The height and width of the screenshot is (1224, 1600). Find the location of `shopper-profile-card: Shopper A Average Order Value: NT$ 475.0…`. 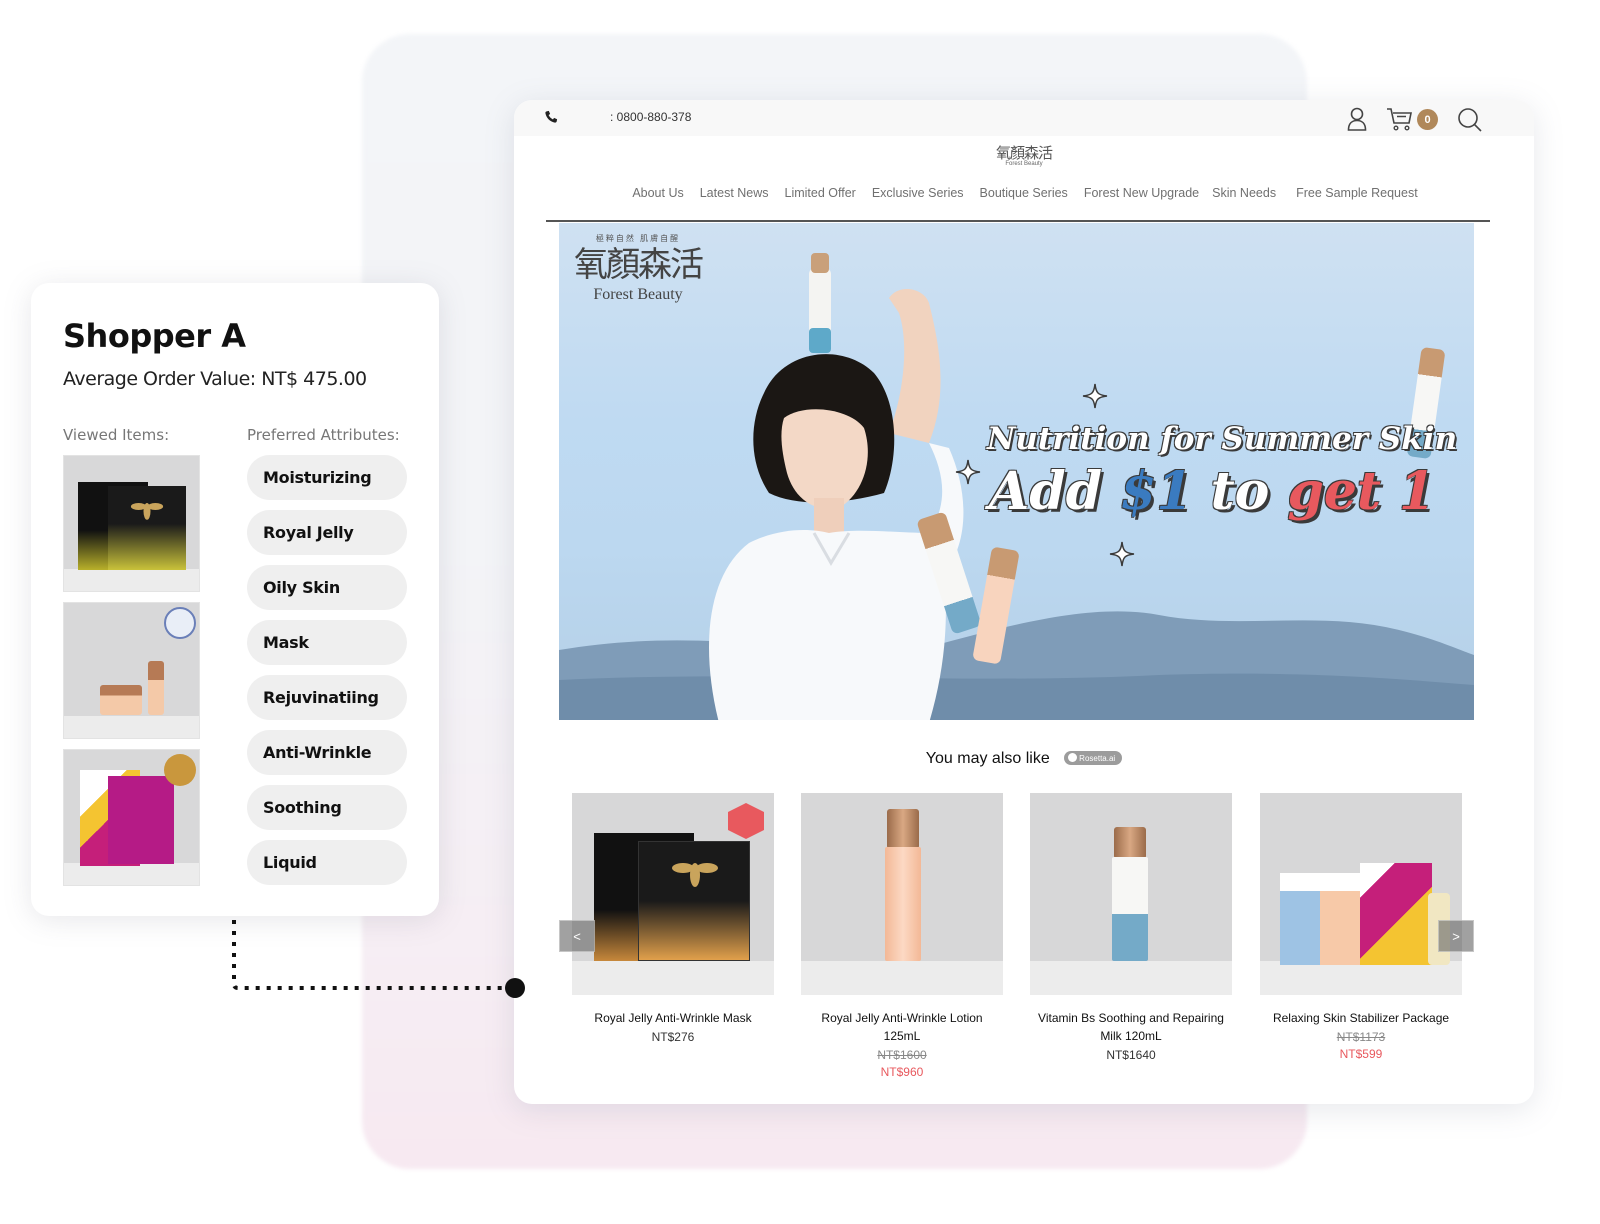

shopper-profile-card: Shopper A Average Order Value: NT$ 475.0… is located at coordinates (235, 599).